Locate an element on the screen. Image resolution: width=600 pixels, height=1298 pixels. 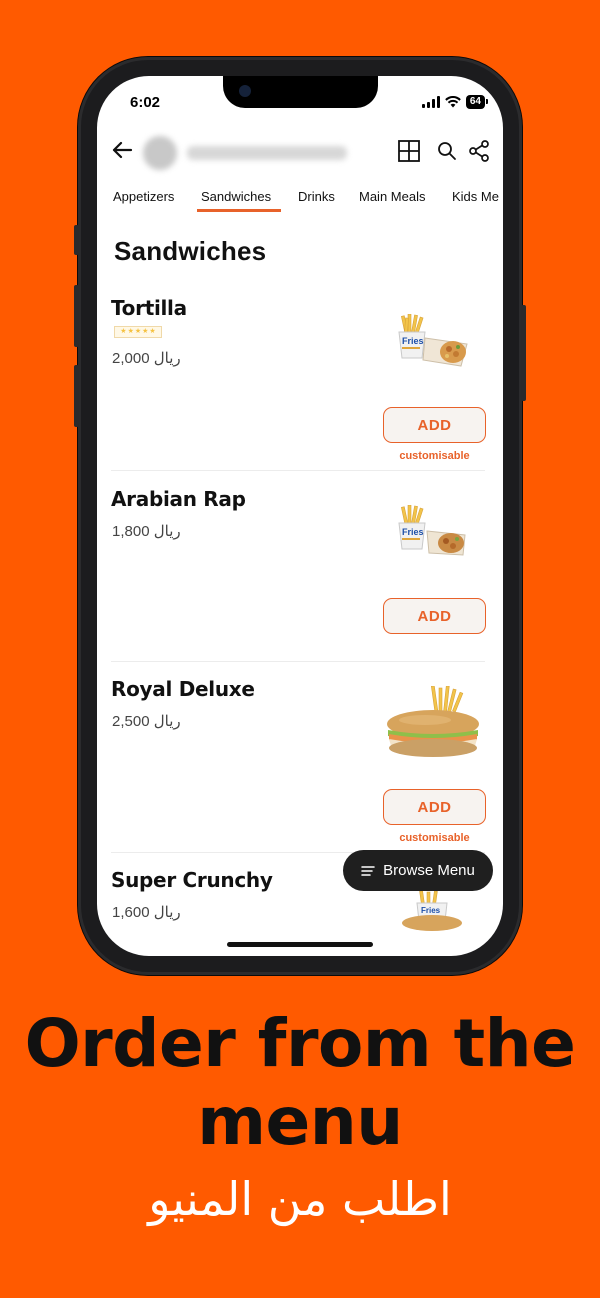
search-icon is located at coordinates (447, 151).